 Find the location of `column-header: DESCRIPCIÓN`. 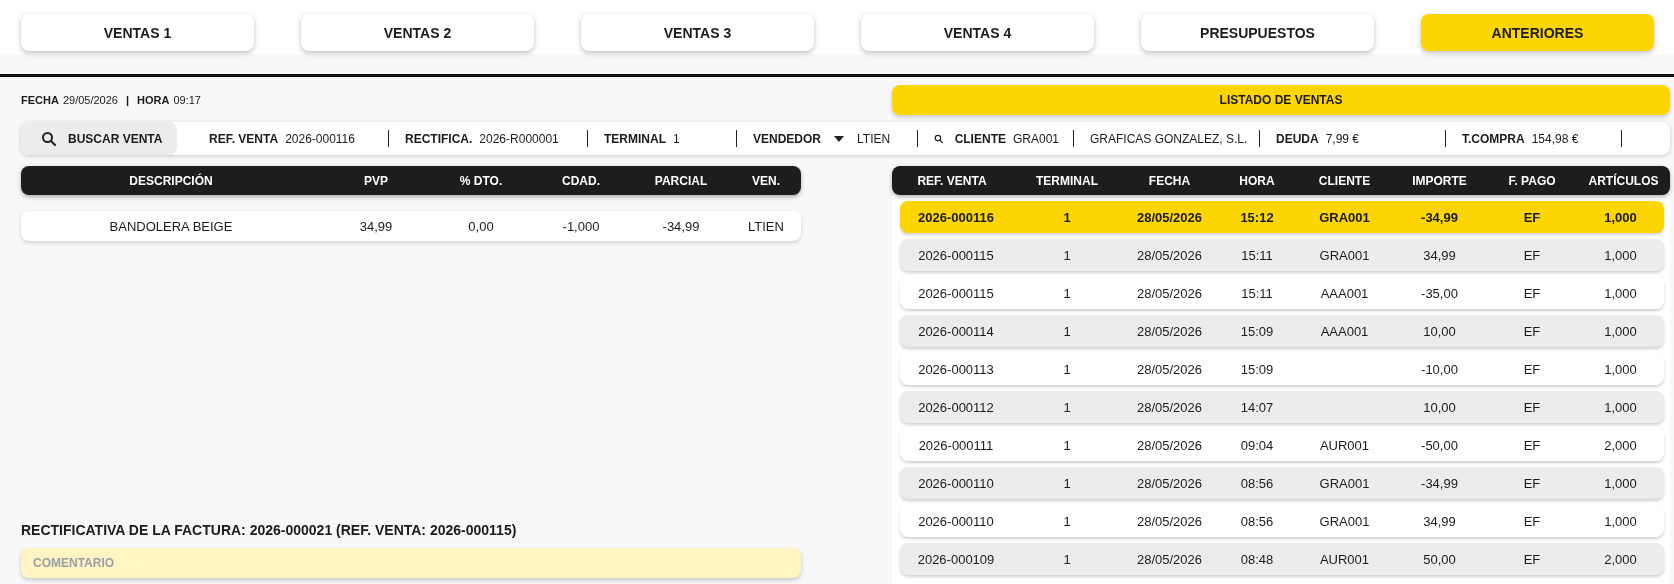

column-header: DESCRIPCIÓN is located at coordinates (171, 180).